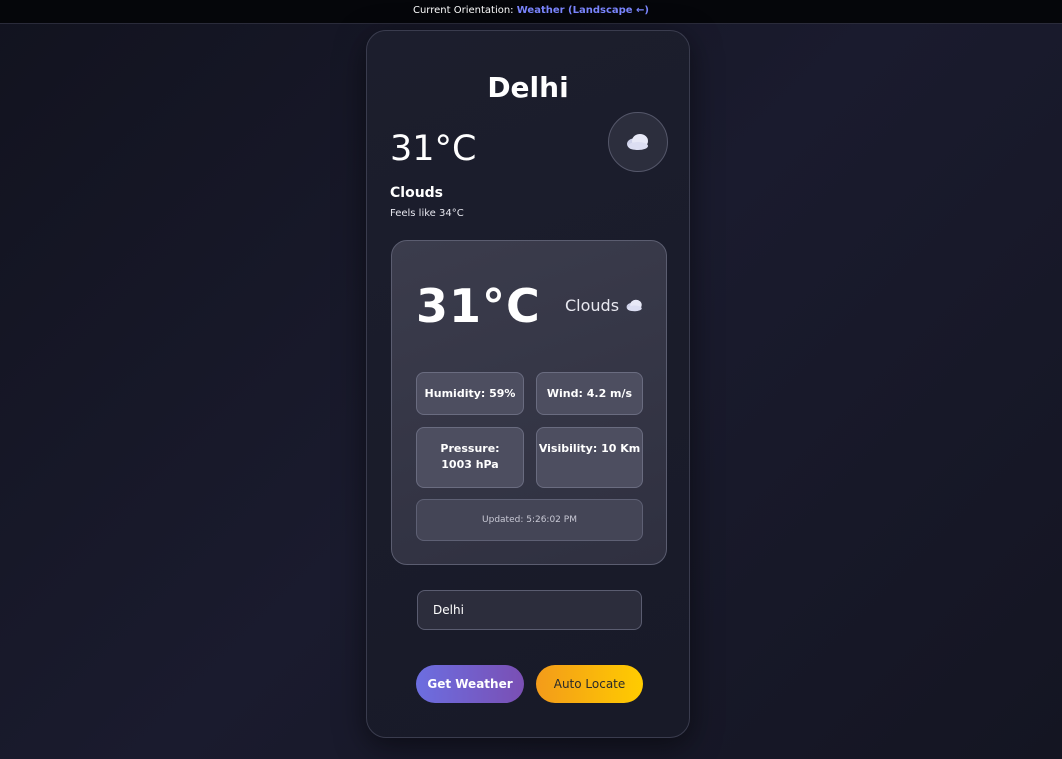  What do you see at coordinates (427, 213) in the screenshot?
I see `feels-like-text: Feels like 34°C` at bounding box center [427, 213].